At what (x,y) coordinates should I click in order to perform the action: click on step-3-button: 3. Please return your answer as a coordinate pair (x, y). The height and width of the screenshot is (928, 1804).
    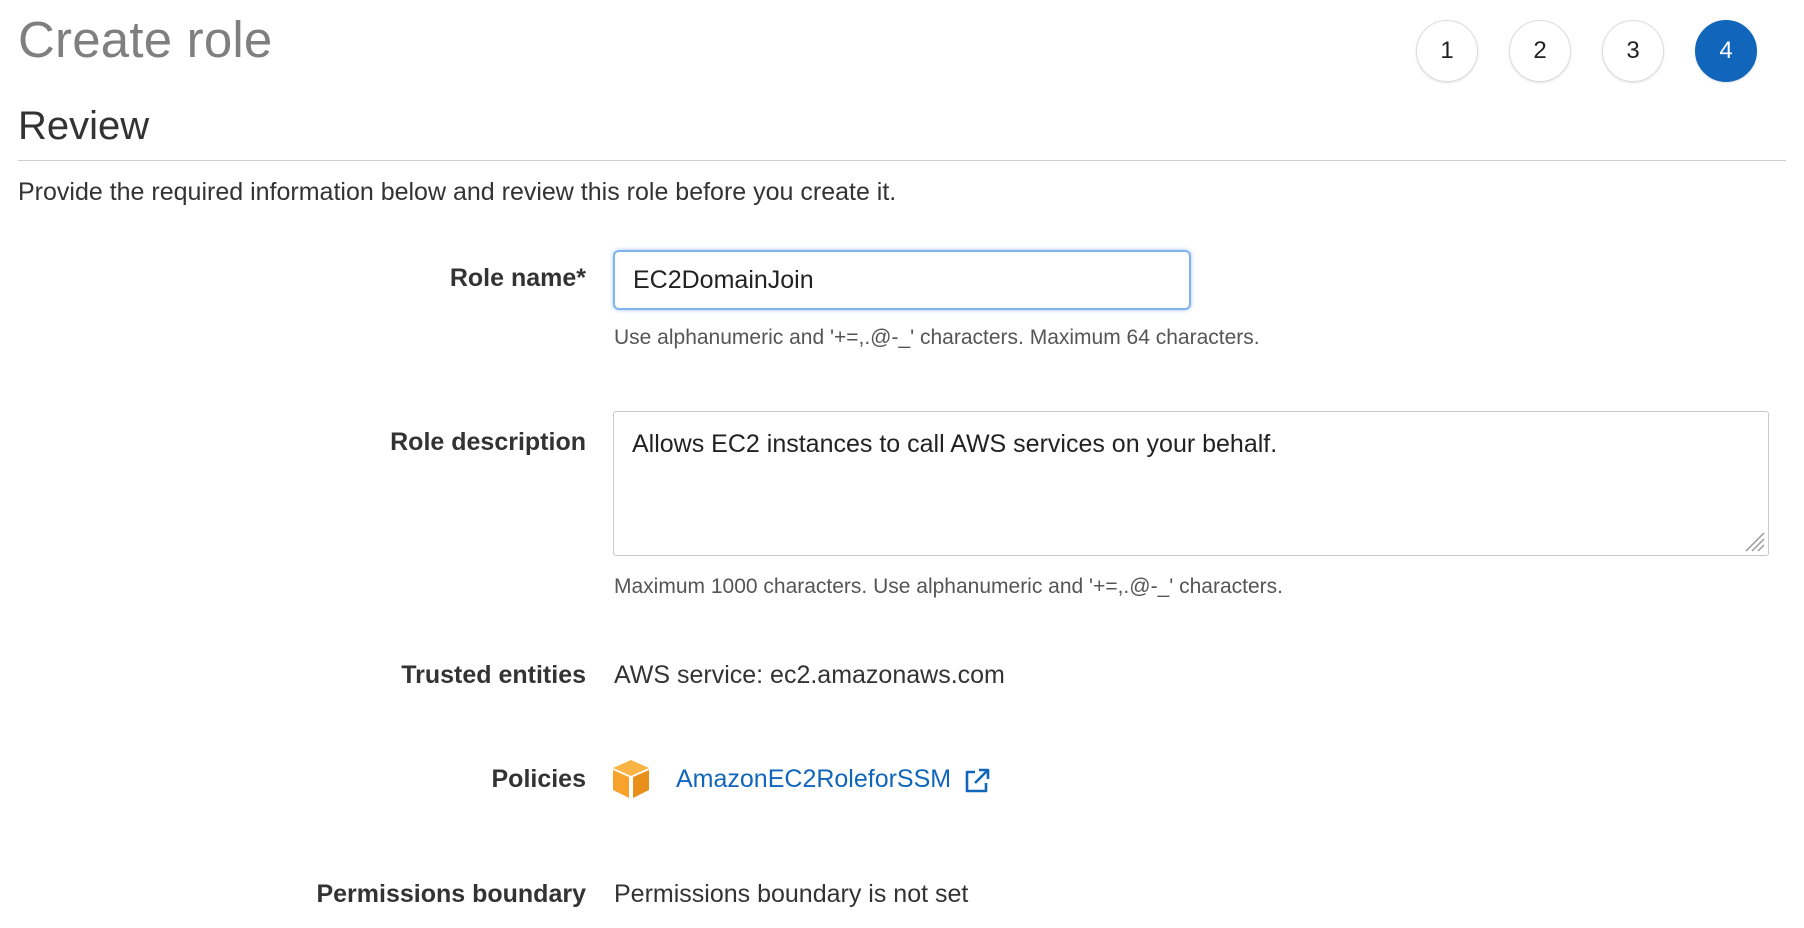
    Looking at the image, I should click on (1633, 51).